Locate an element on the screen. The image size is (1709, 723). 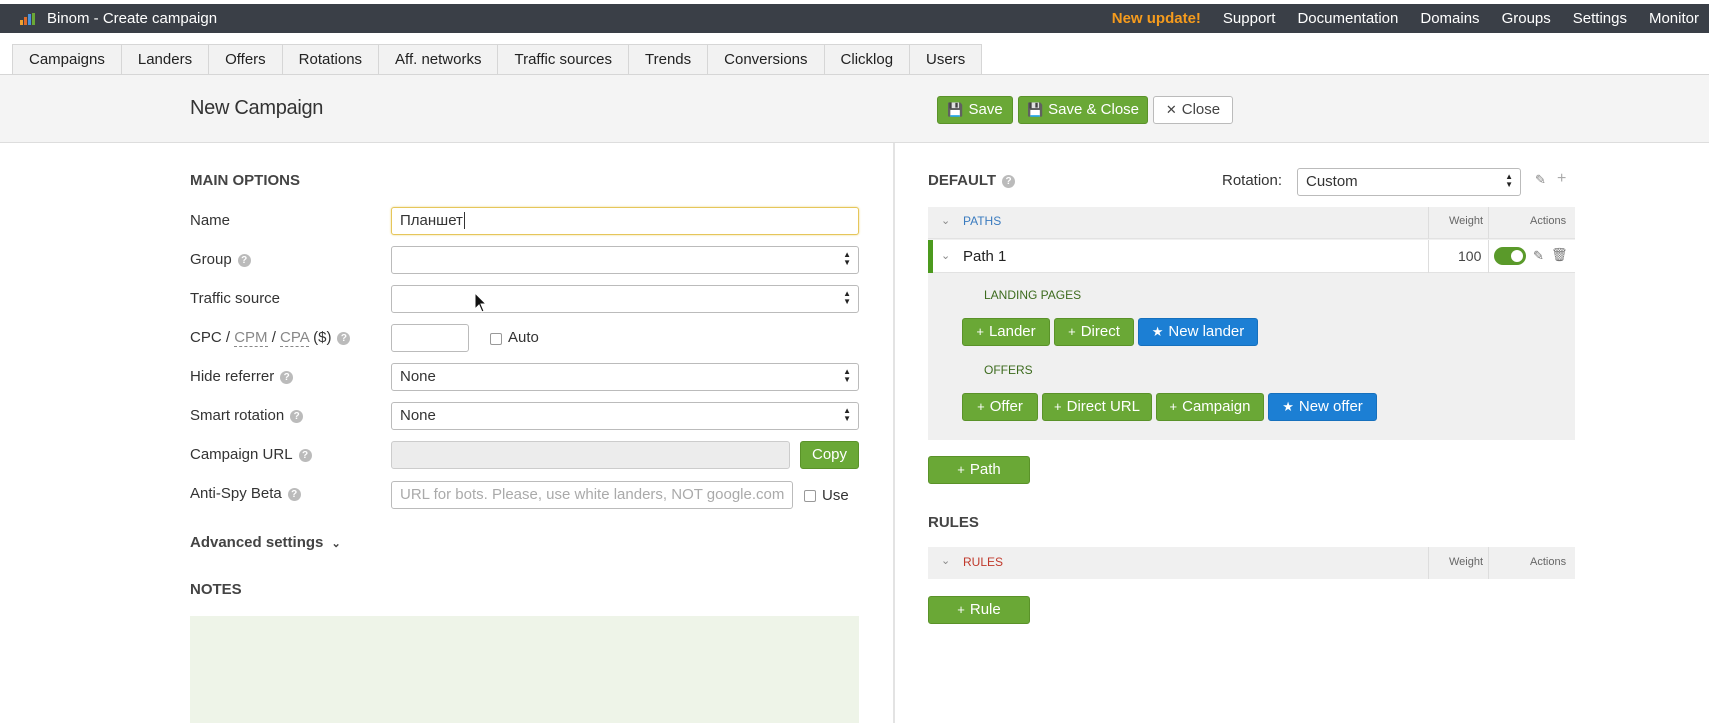
smart-rotation-label: Smart rotation? is located at coordinates (247, 415).